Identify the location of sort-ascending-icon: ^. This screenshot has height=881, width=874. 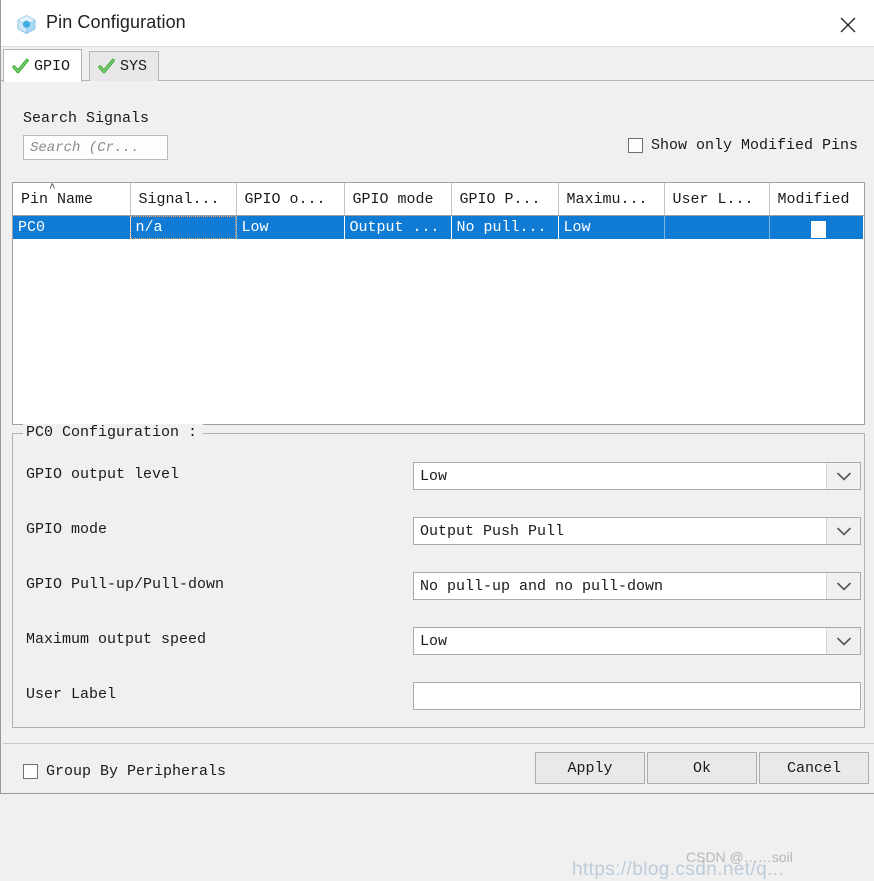
(52, 189).